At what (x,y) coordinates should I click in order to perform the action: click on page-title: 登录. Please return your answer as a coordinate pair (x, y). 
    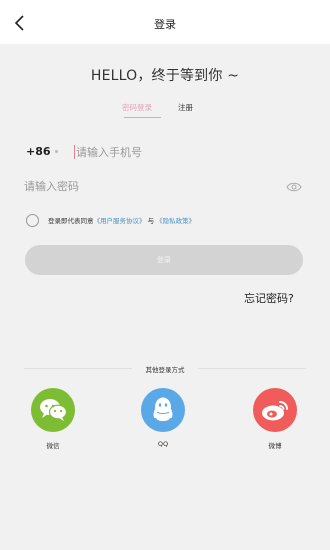
    Looking at the image, I should click on (165, 24).